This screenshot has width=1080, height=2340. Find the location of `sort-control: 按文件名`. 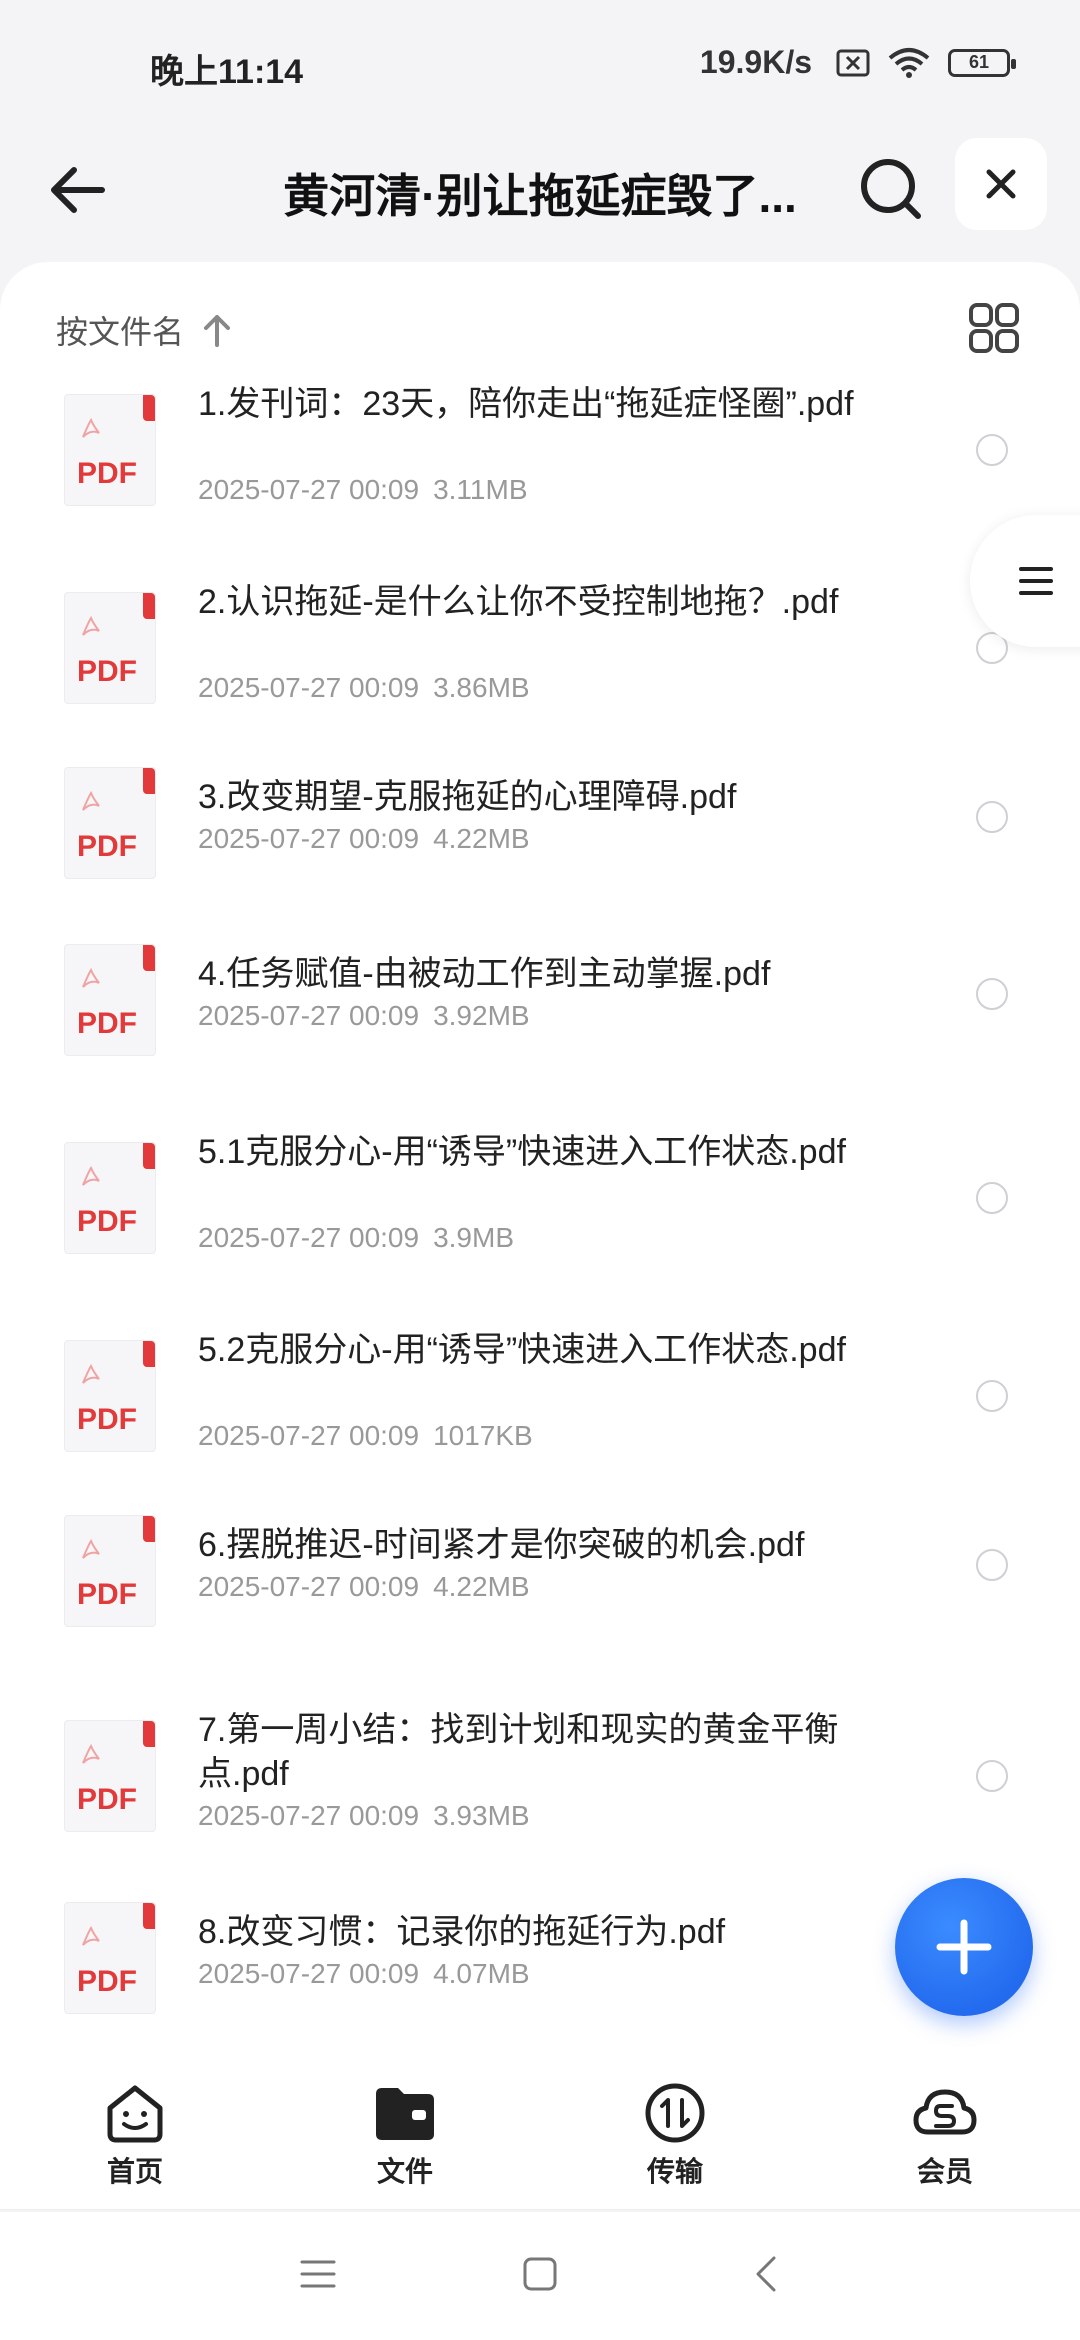

sort-control: 按文件名 is located at coordinates (144, 330).